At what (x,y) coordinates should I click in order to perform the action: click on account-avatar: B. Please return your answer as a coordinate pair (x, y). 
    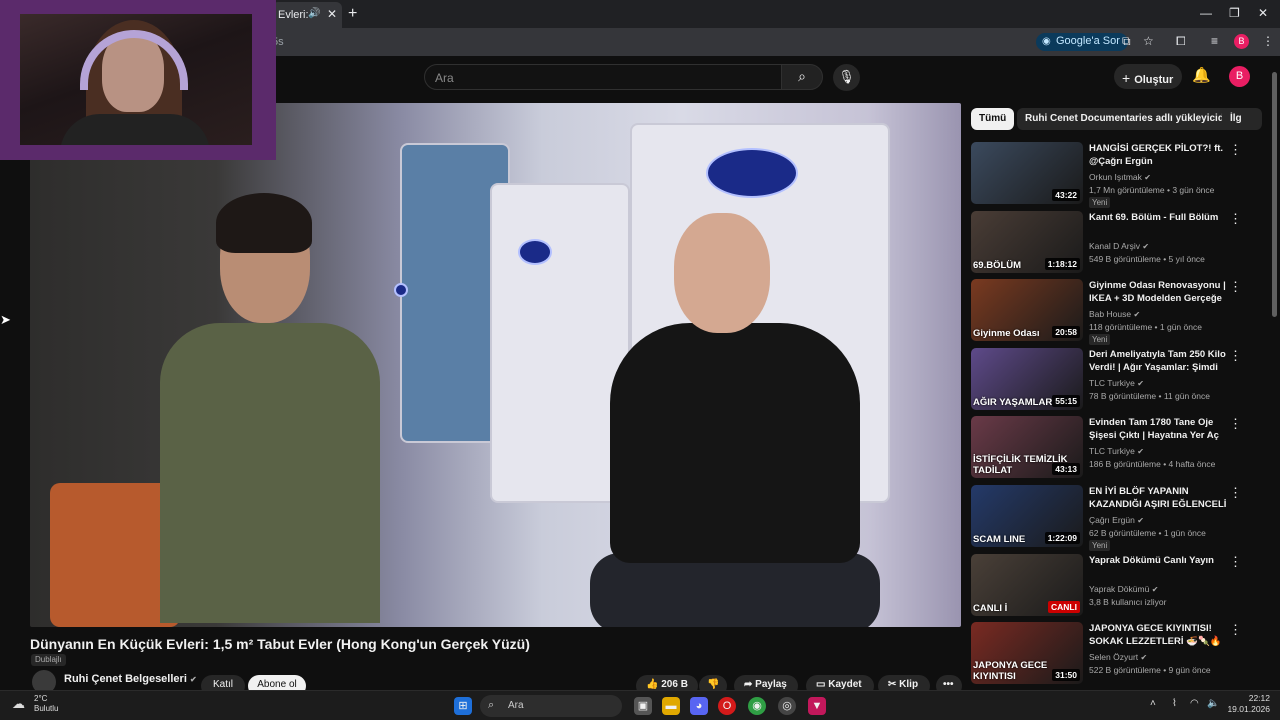
    Looking at the image, I should click on (1239, 76).